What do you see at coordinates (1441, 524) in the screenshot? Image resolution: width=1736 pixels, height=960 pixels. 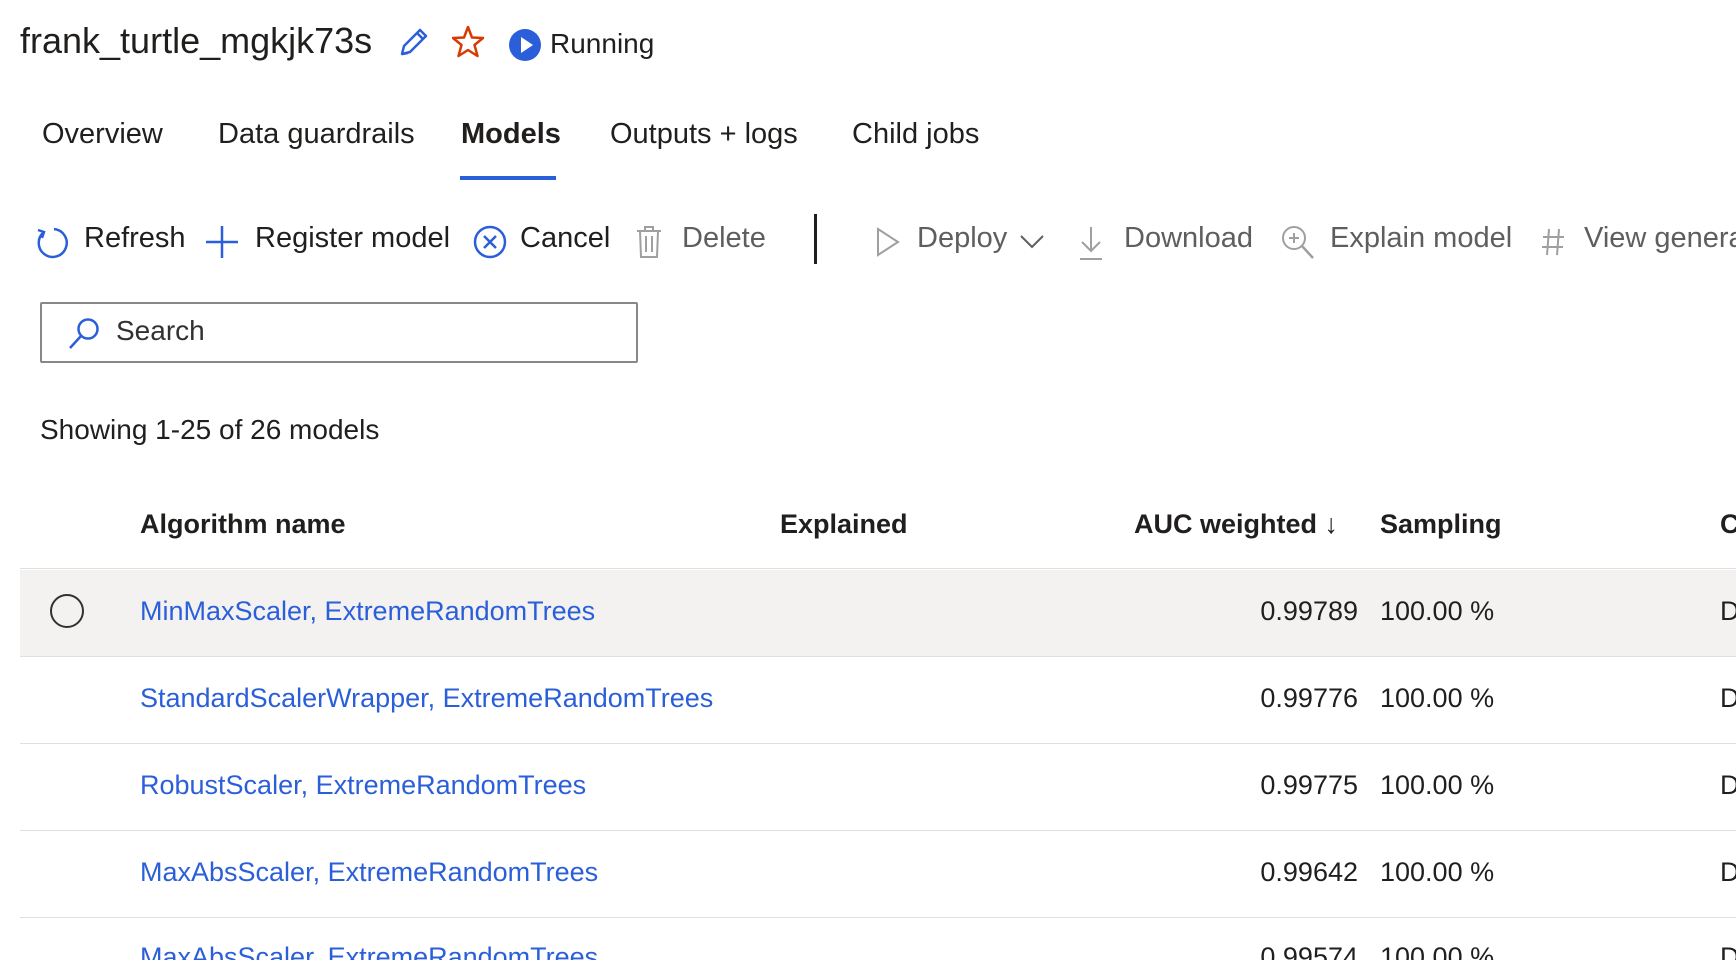 I see `column-header-sampling: Sampling` at bounding box center [1441, 524].